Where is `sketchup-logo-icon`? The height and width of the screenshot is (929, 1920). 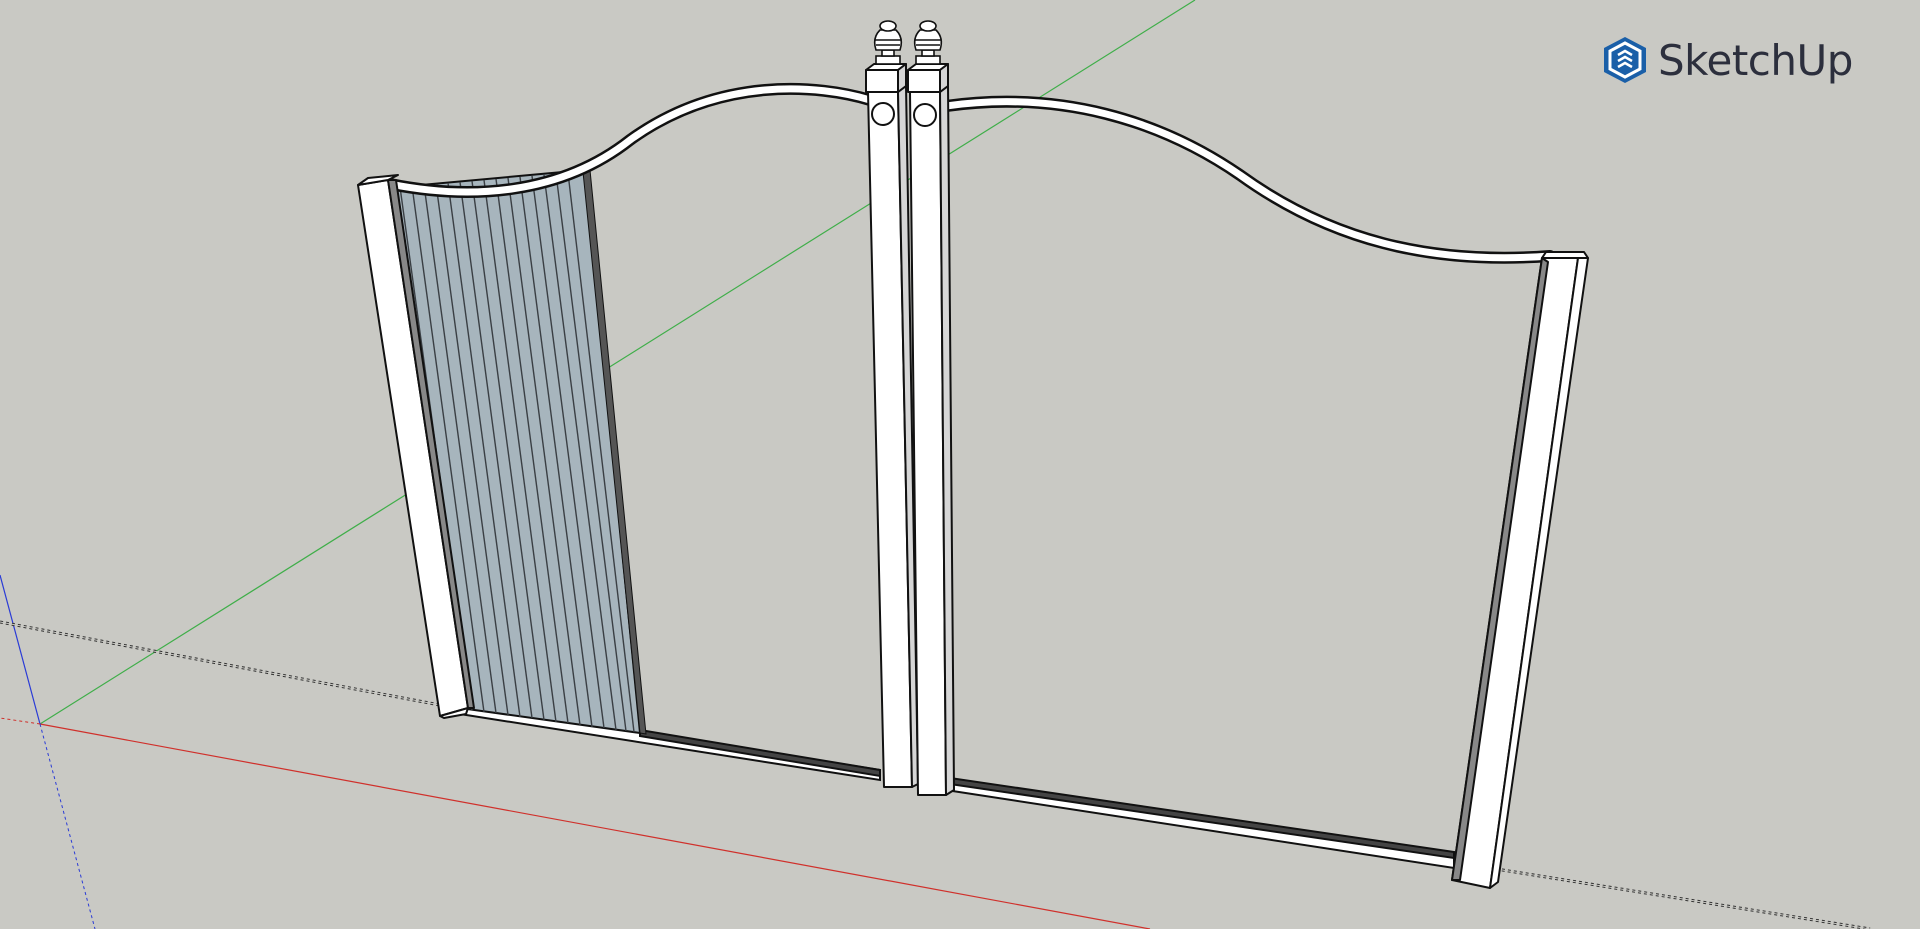 sketchup-logo-icon is located at coordinates (1625, 60).